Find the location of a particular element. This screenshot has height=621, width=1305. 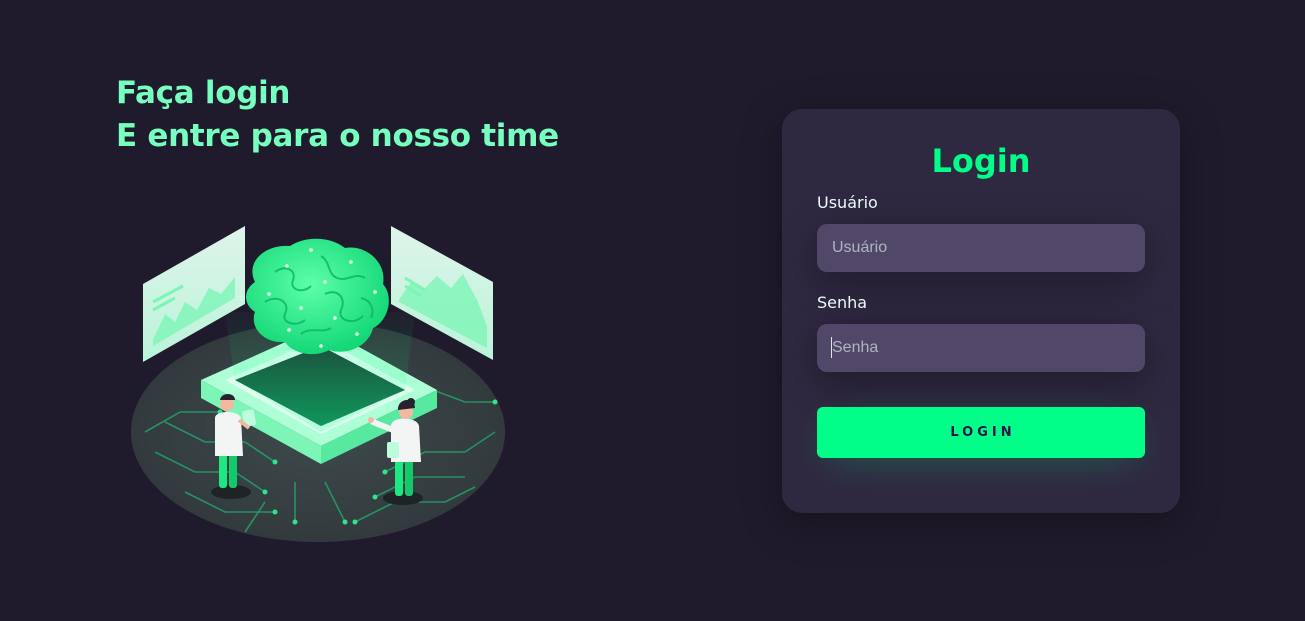

brain-icon is located at coordinates (317, 296).